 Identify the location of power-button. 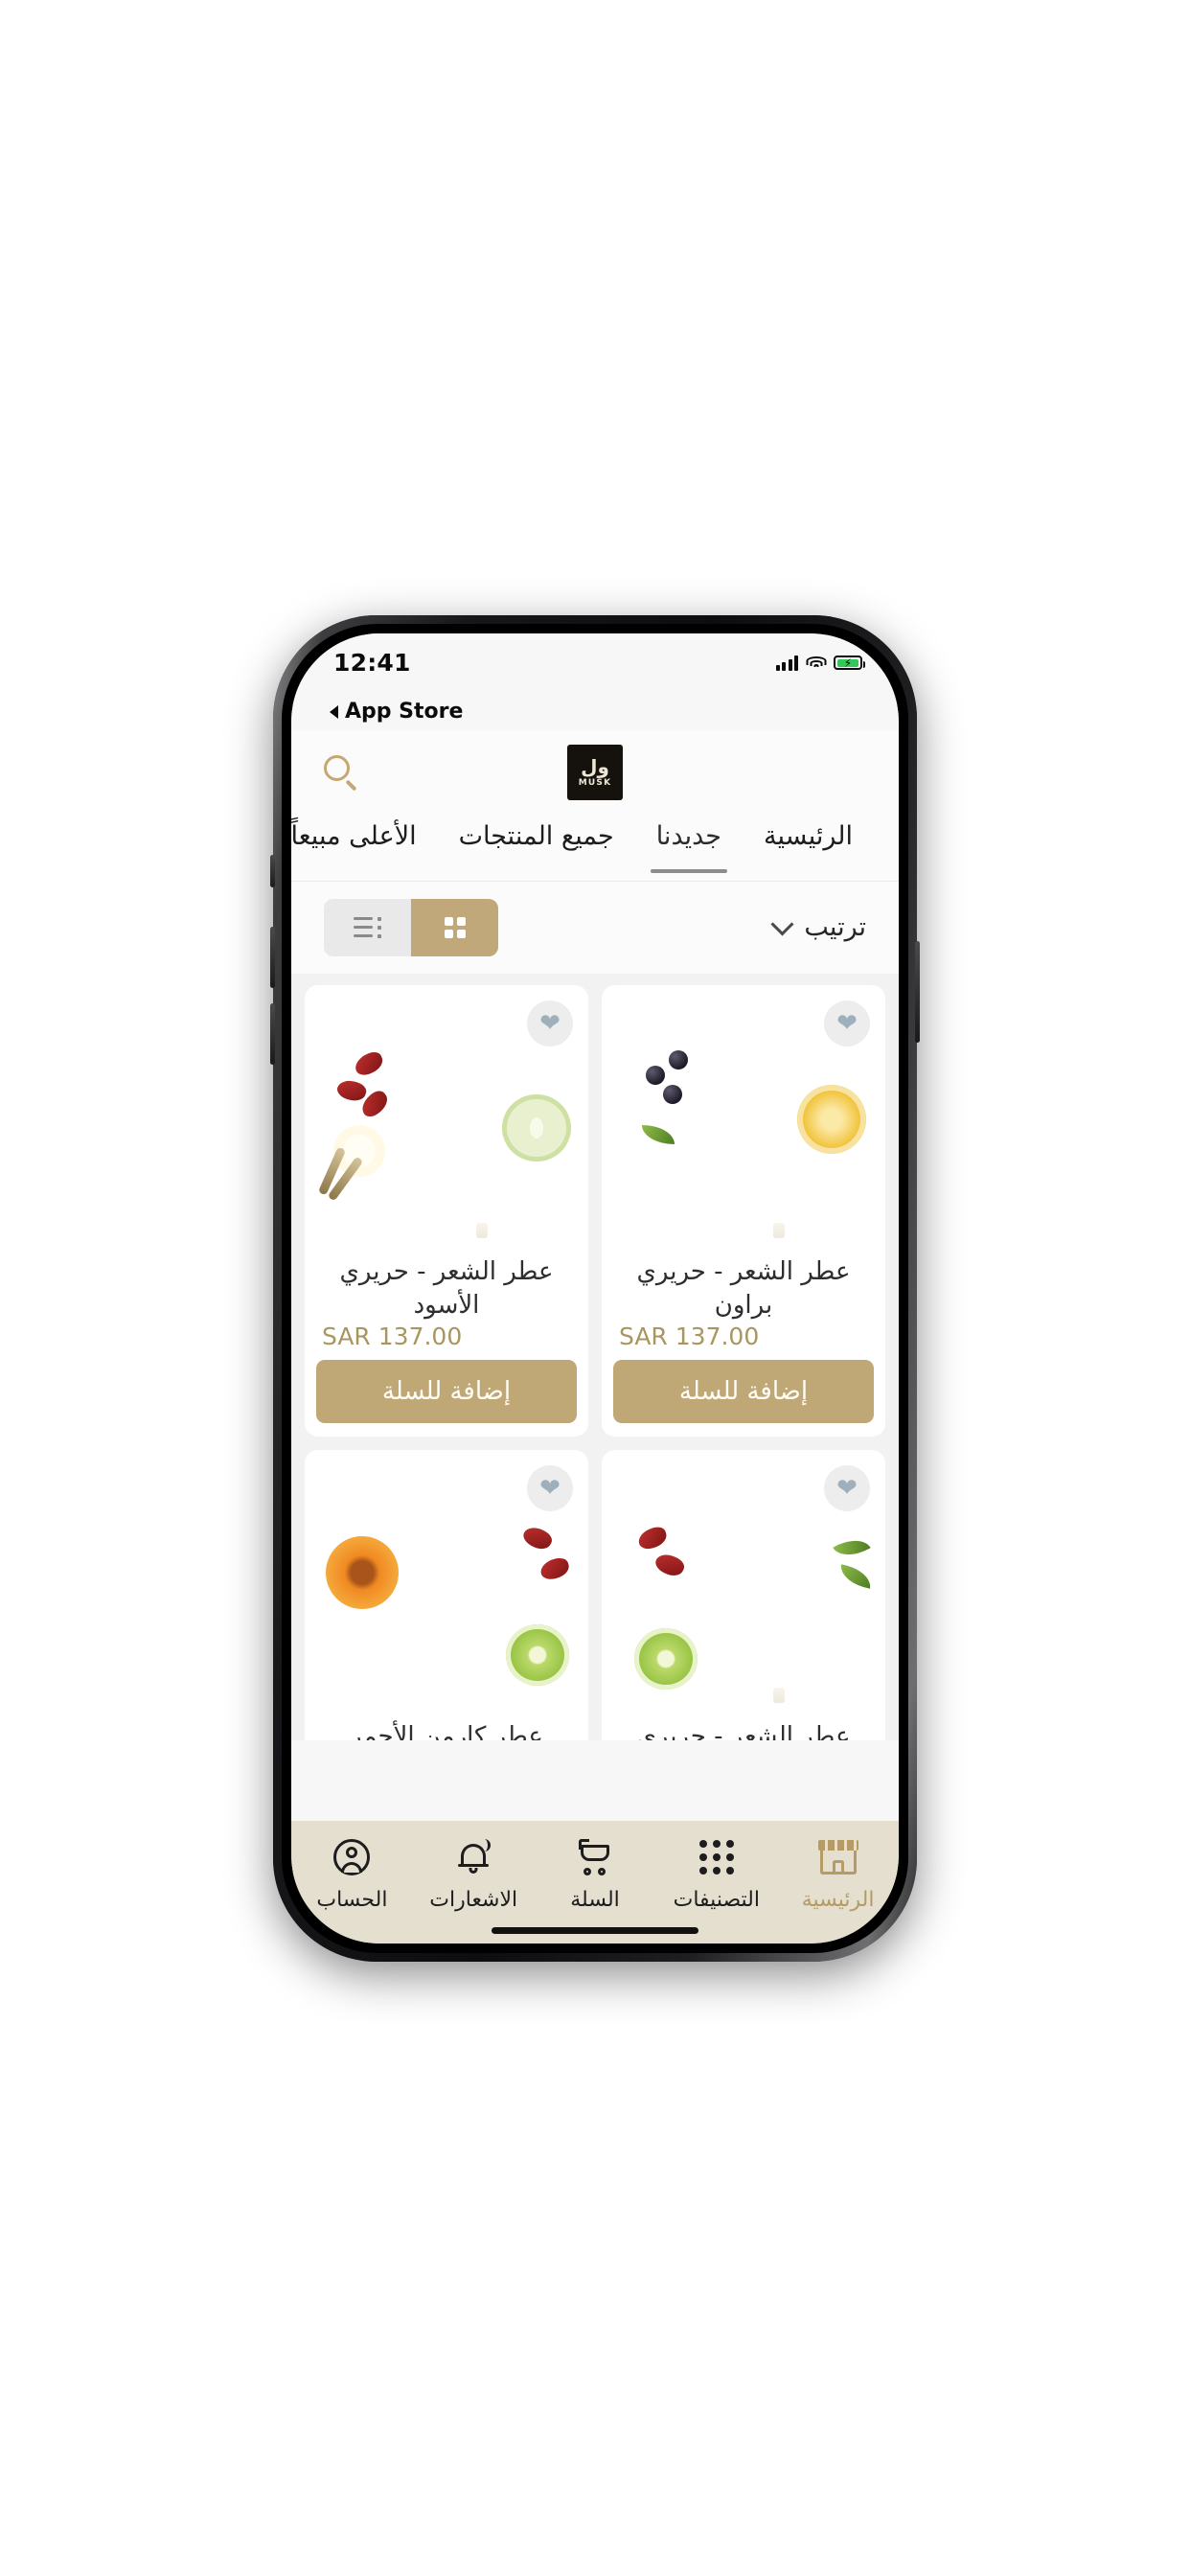
(918, 992).